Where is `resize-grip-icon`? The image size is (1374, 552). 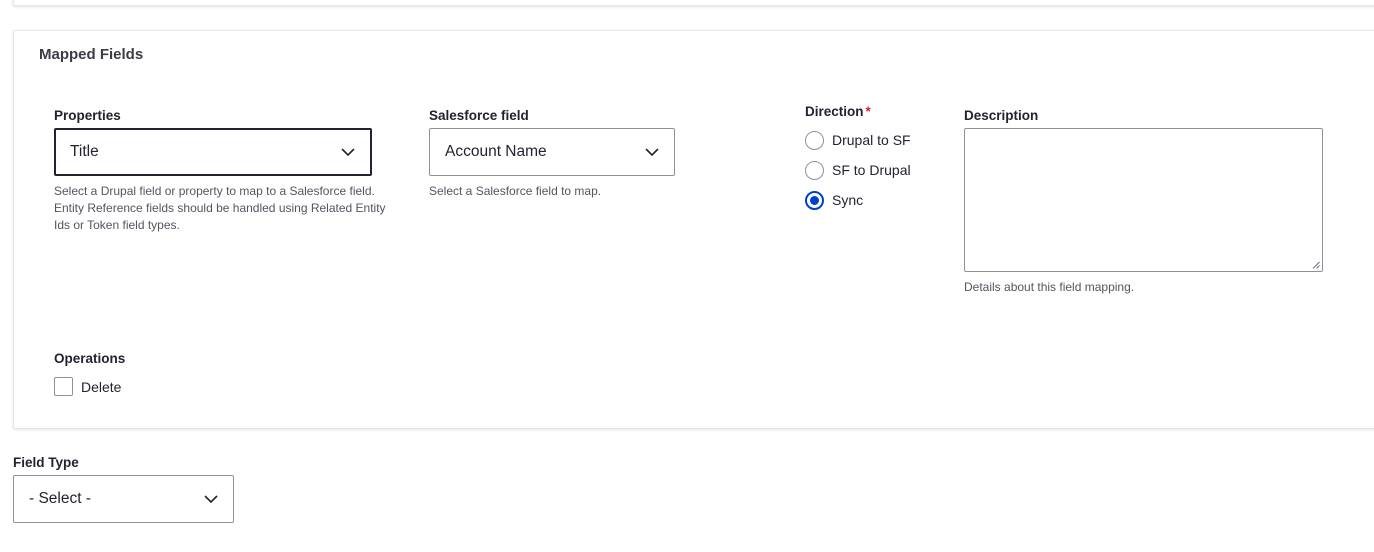 resize-grip-icon is located at coordinates (1316, 265).